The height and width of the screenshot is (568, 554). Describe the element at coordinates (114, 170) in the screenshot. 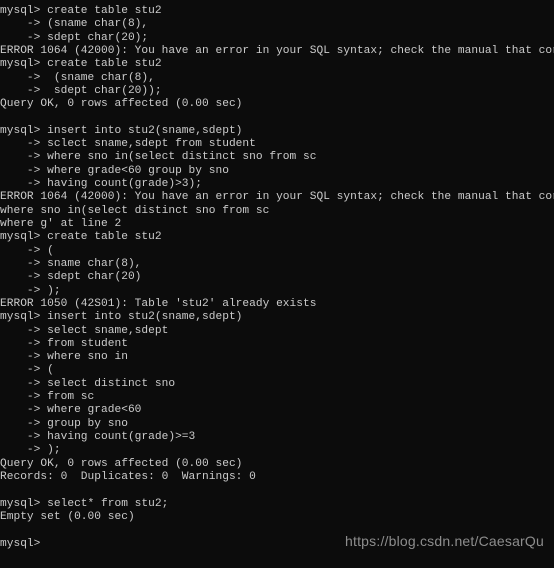

I see `terminal-line: -> where grade<60 group by sno` at that location.